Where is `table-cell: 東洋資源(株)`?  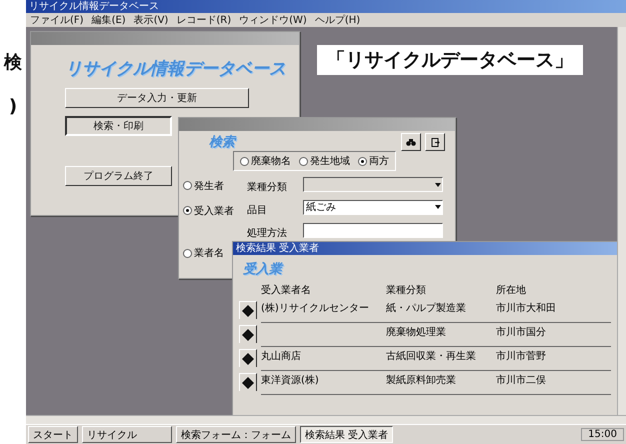
table-cell: 東洋資源(株) is located at coordinates (323, 383).